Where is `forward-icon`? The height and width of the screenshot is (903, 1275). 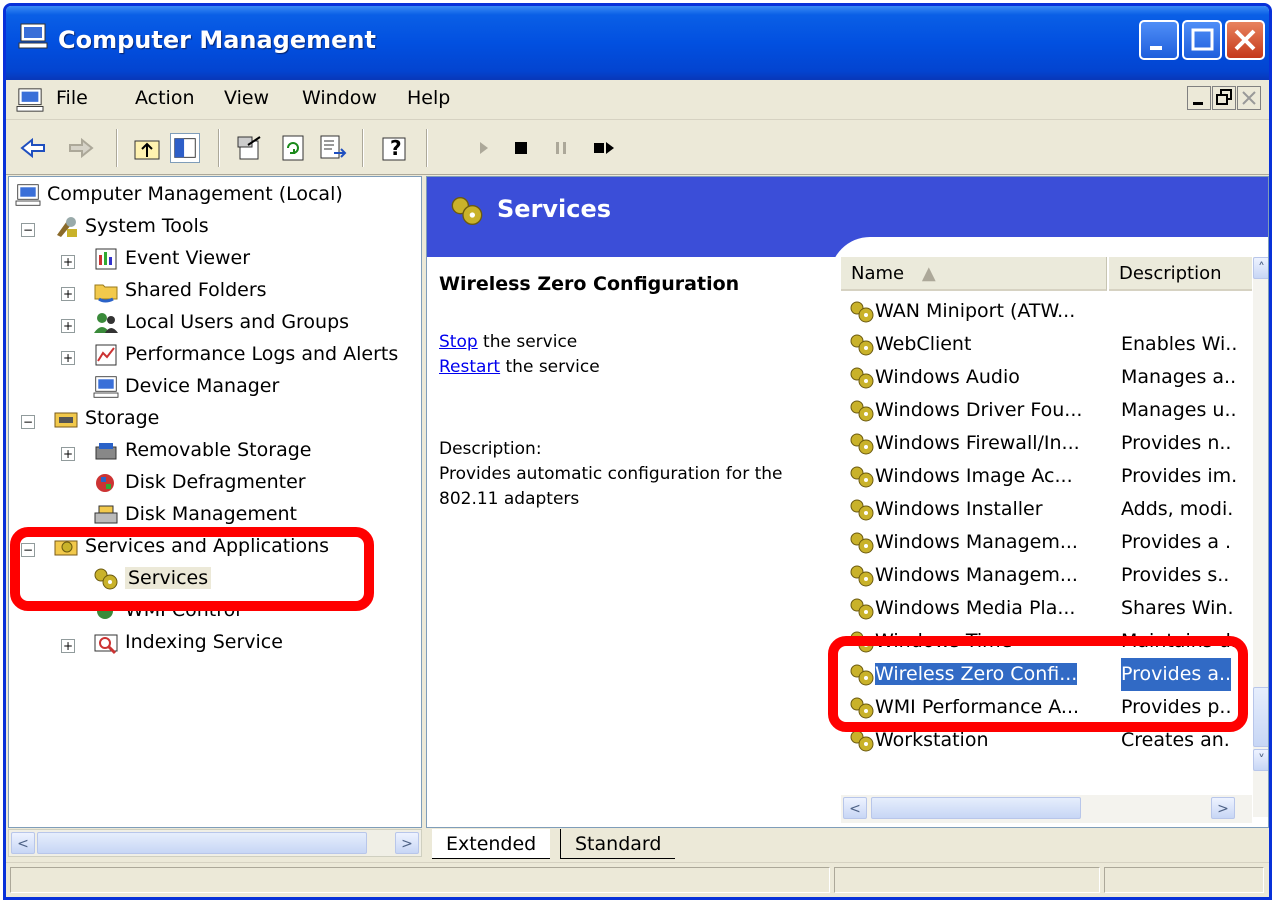
forward-icon is located at coordinates (81, 148).